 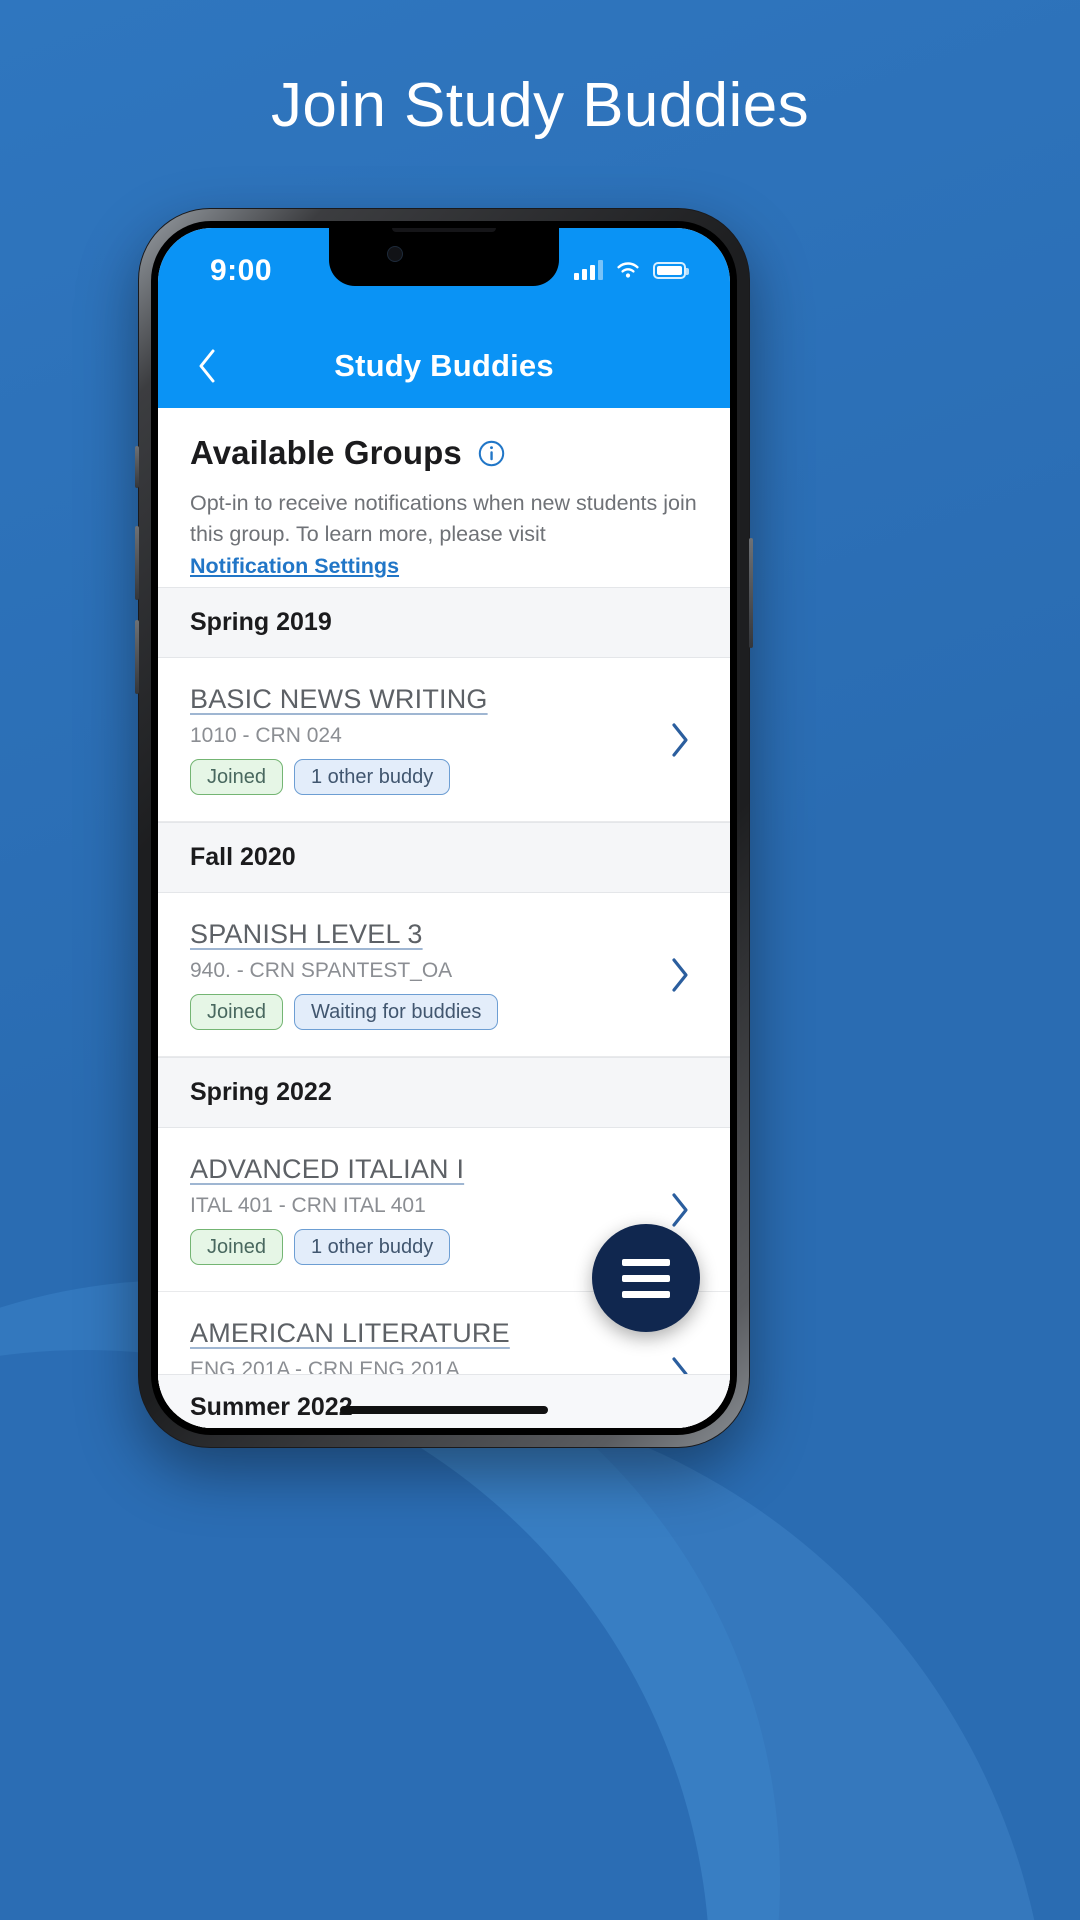 What do you see at coordinates (137, 563) in the screenshot?
I see `phone-volume-up-button` at bounding box center [137, 563].